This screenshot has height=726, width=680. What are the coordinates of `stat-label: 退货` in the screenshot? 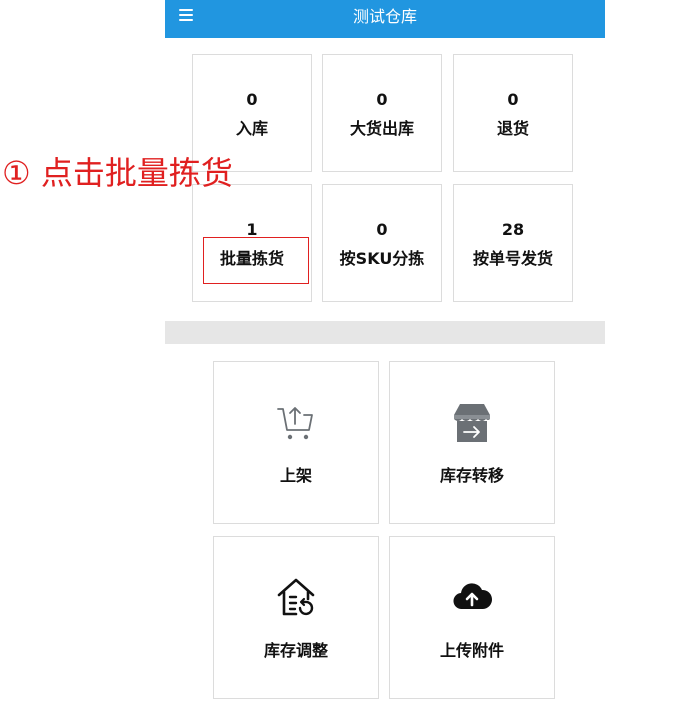 It's located at (512, 128).